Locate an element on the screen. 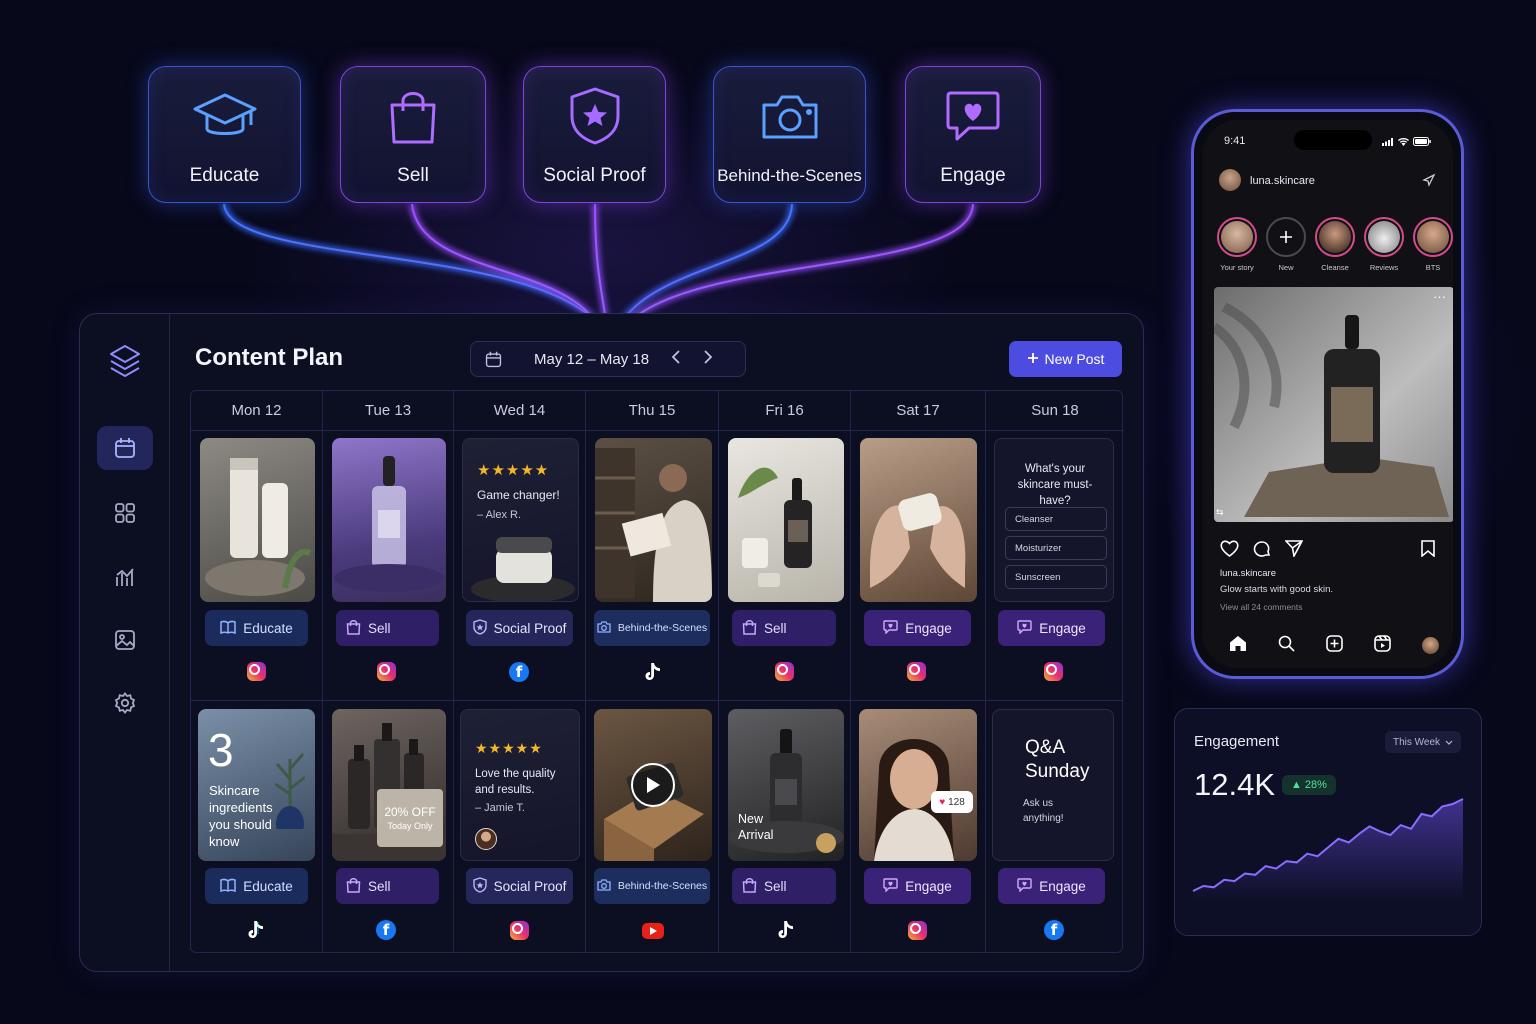 The width and height of the screenshot is (1536, 1024). layers-icon is located at coordinates (125, 361).